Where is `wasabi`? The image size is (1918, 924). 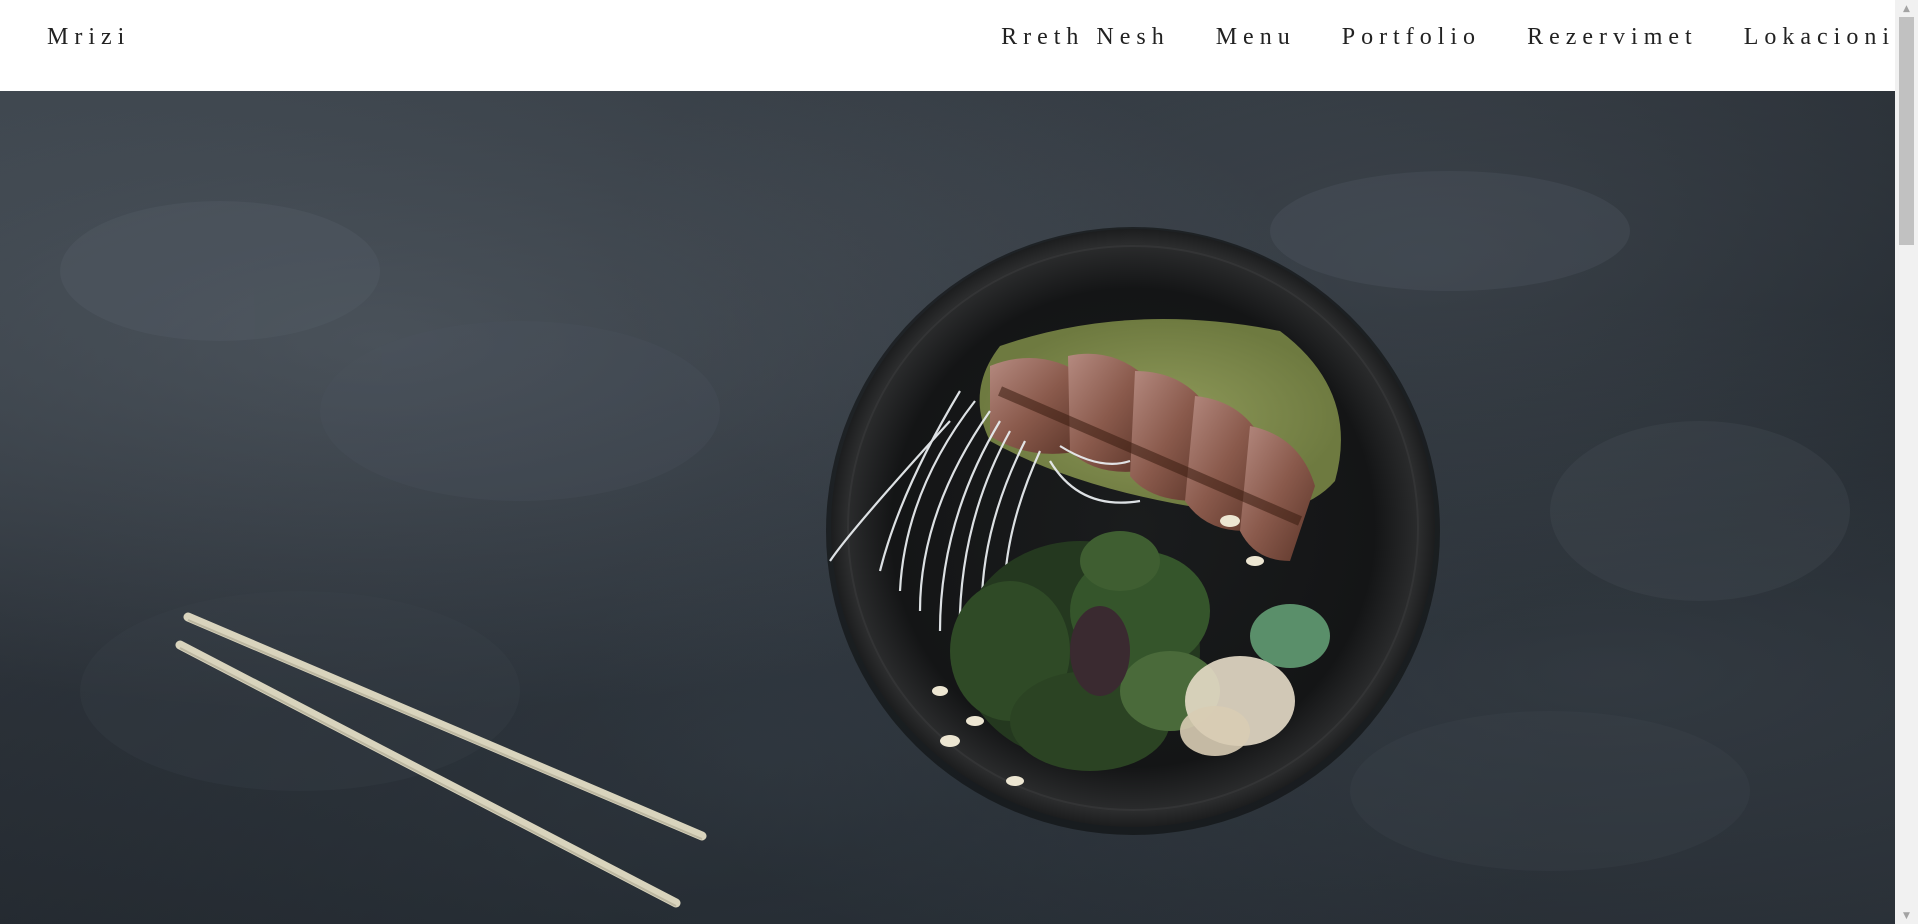 wasabi is located at coordinates (1290, 636).